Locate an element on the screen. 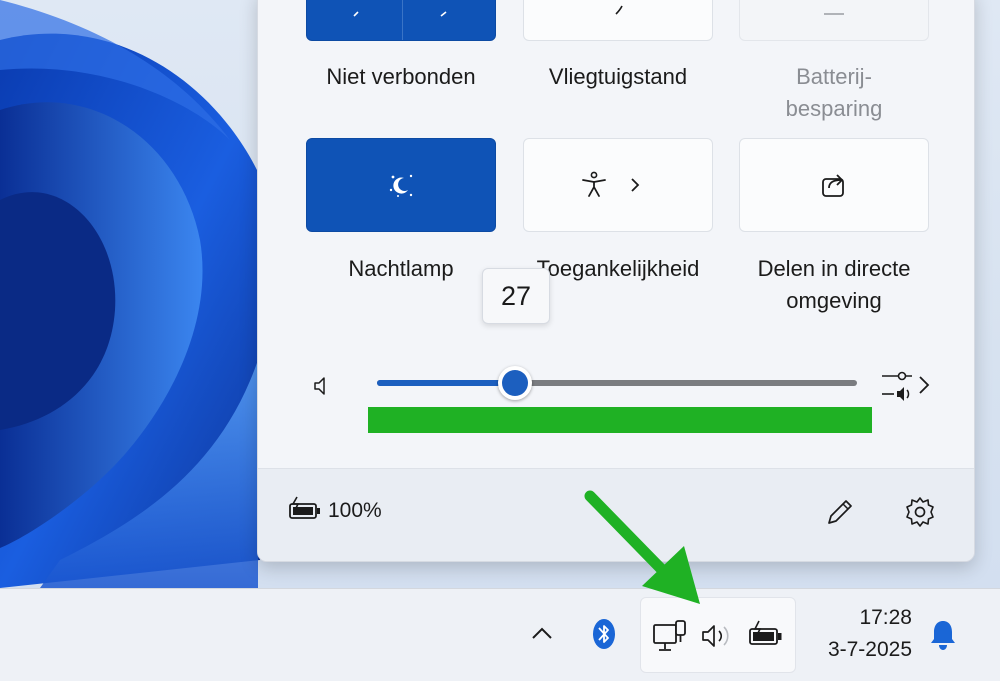 Image resolution: width=1000 pixels, height=681 pixels. taskbar-clock-date: 3-7-2025 is located at coordinates (870, 650).